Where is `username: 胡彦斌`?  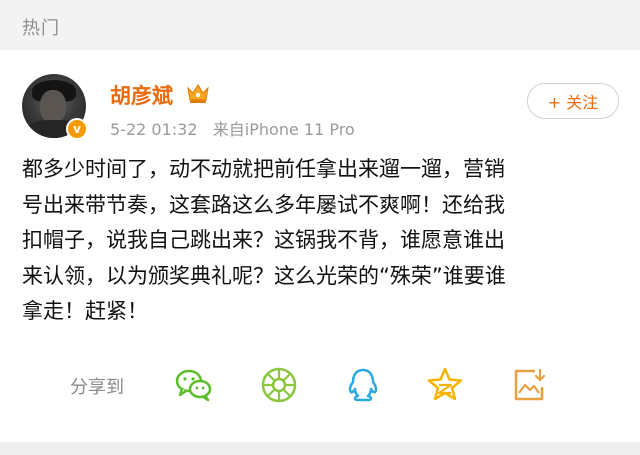 username: 胡彦斌 is located at coordinates (141, 95).